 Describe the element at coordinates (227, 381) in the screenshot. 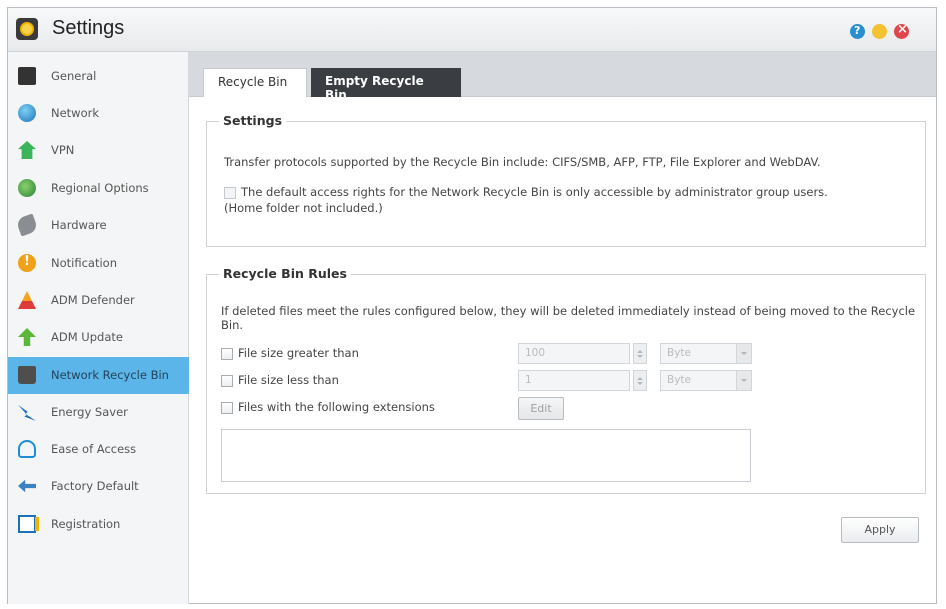

I see `size-less-checkbox` at that location.